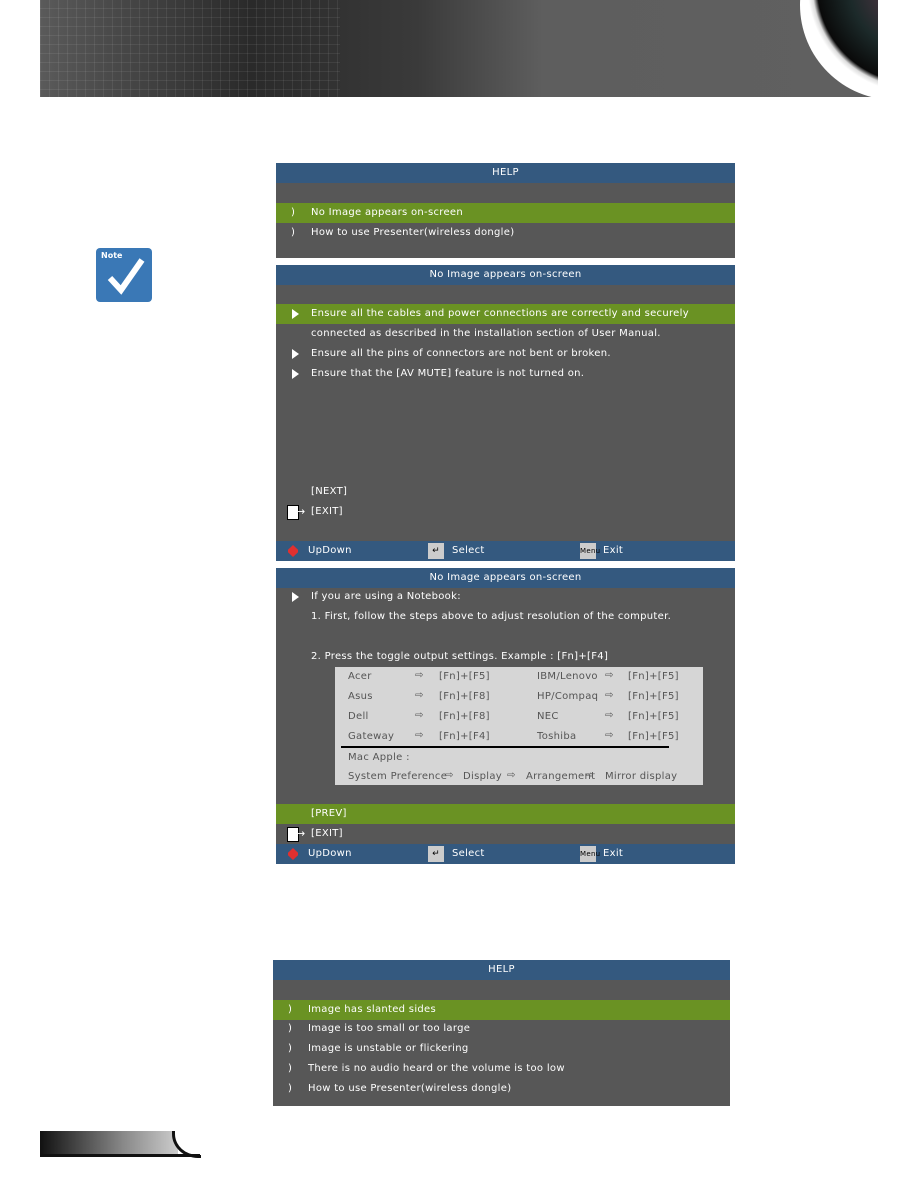  Describe the element at coordinates (505, 597) in the screenshot. I see `help-text: If you are using a Notebook:` at that location.